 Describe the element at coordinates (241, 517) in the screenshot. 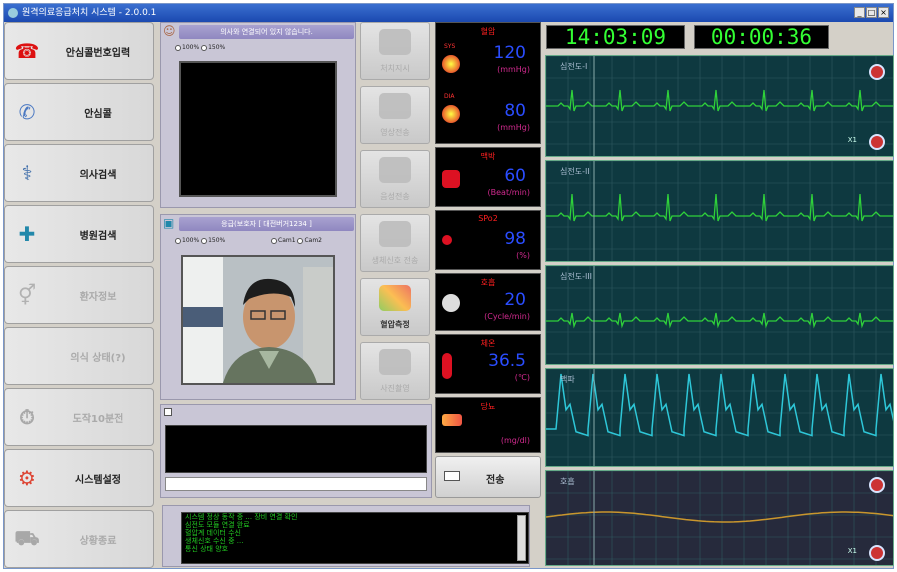

I see `log-line: 시스템 정상 동작 중 ... 장비 연결 확인` at that location.